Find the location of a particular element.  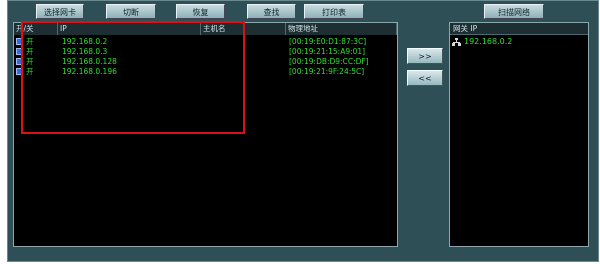

remove-from-gateway-button: << is located at coordinates (425, 78).